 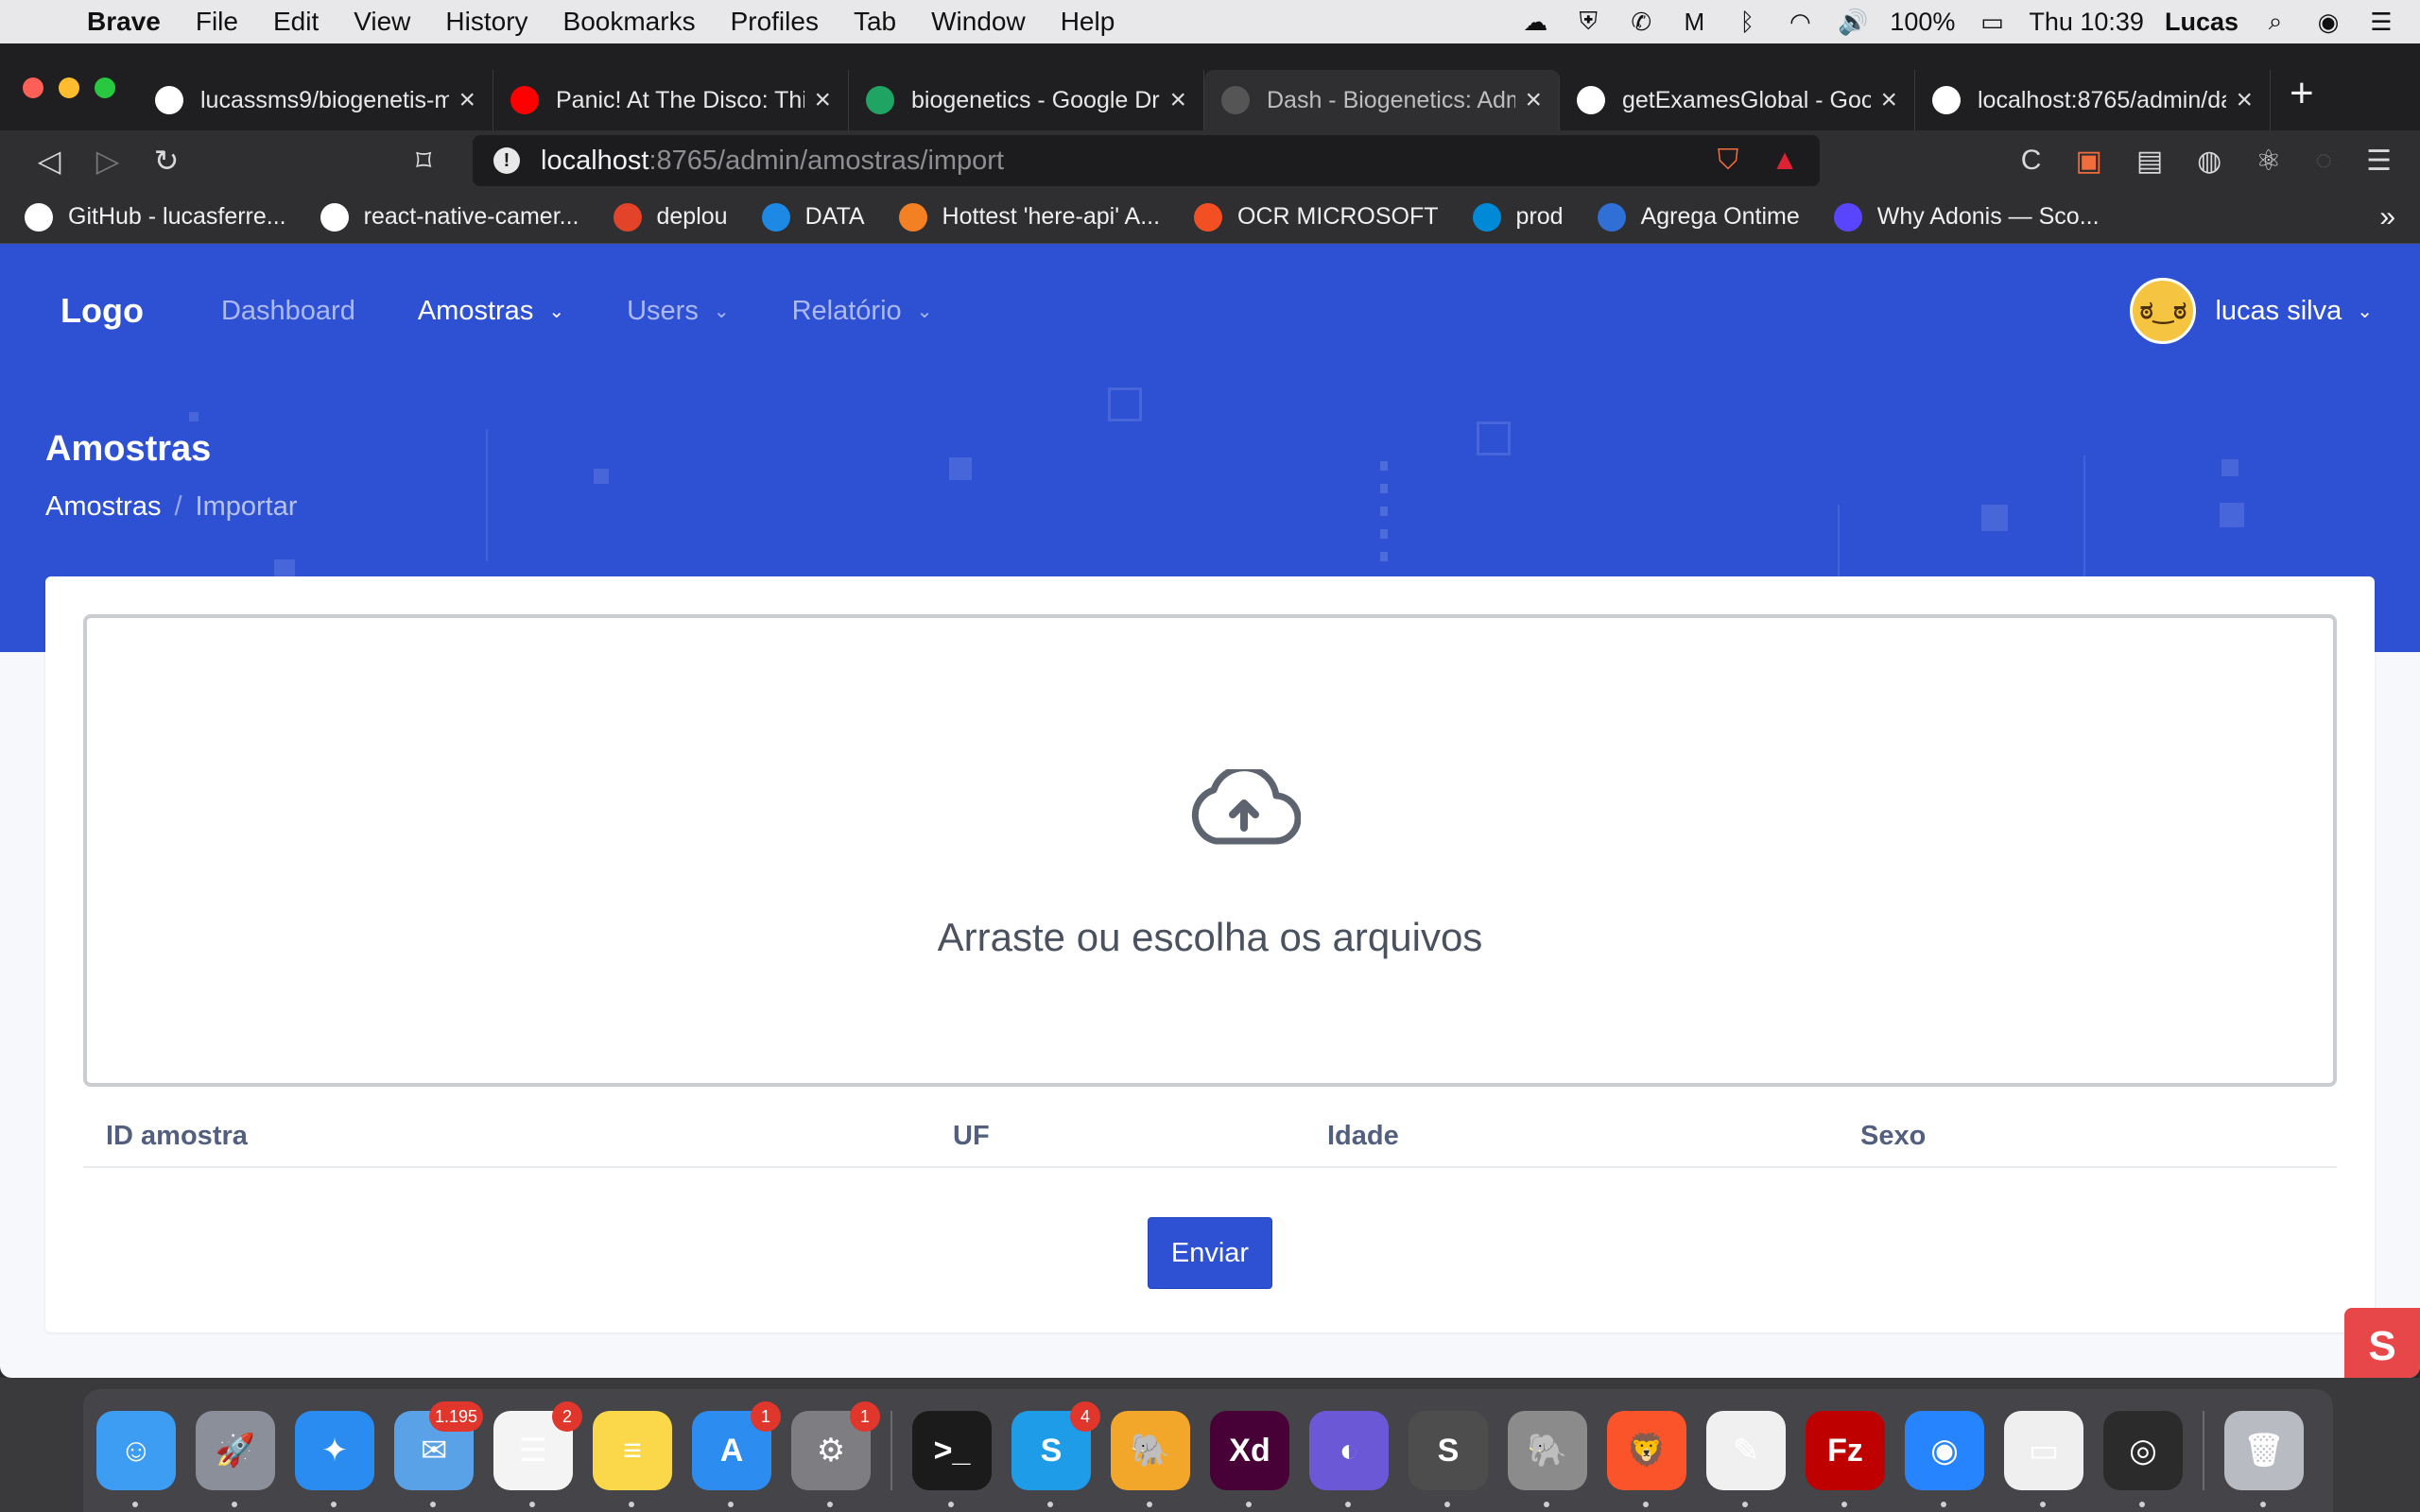 What do you see at coordinates (671, 217) in the screenshot?
I see `bookmark-item: deplou` at bounding box center [671, 217].